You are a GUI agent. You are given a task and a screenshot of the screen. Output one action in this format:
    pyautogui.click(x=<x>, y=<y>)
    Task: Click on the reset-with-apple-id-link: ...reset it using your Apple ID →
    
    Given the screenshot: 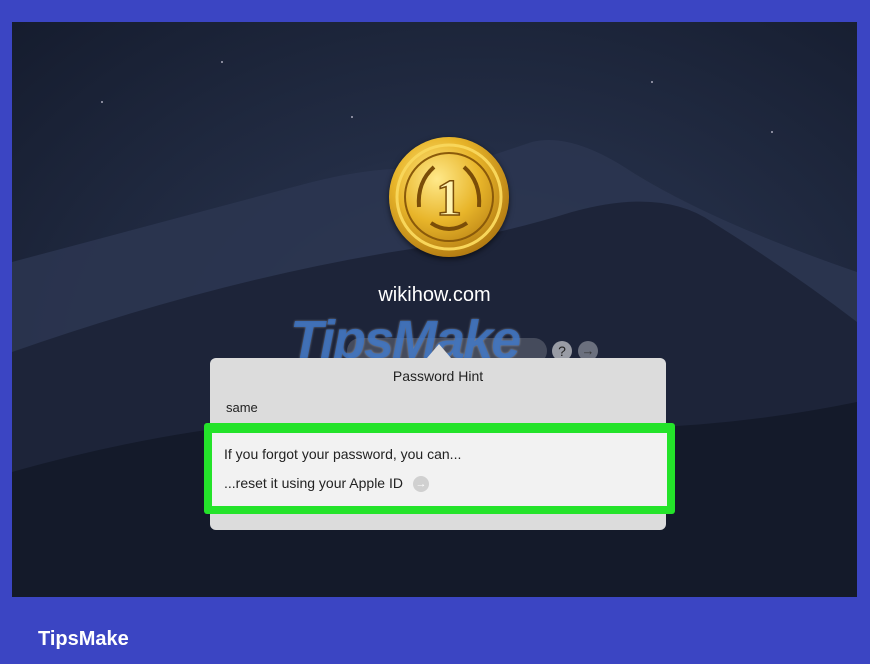 What is the action you would take?
    pyautogui.click(x=326, y=484)
    